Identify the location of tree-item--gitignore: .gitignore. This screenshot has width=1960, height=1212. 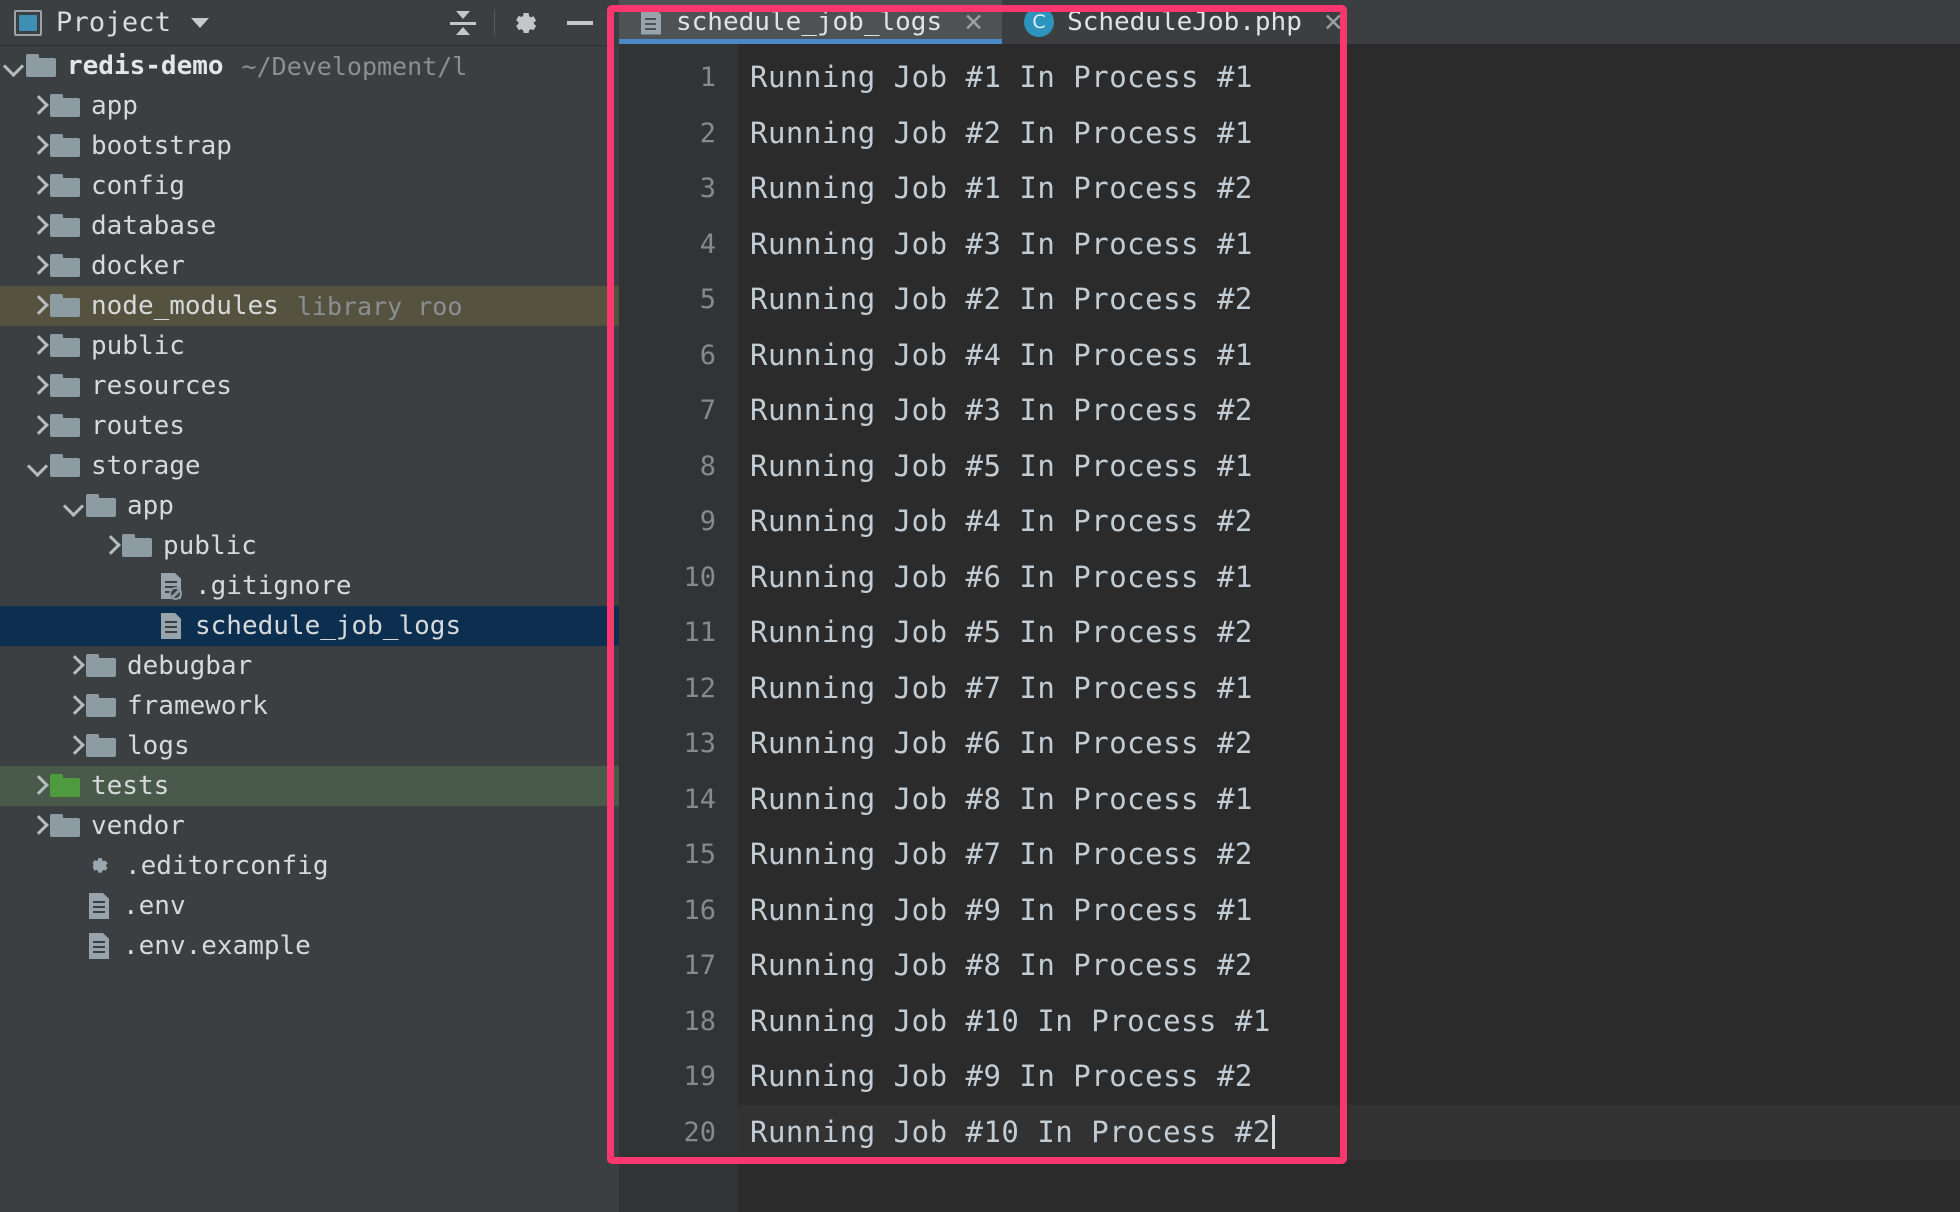
(309, 586).